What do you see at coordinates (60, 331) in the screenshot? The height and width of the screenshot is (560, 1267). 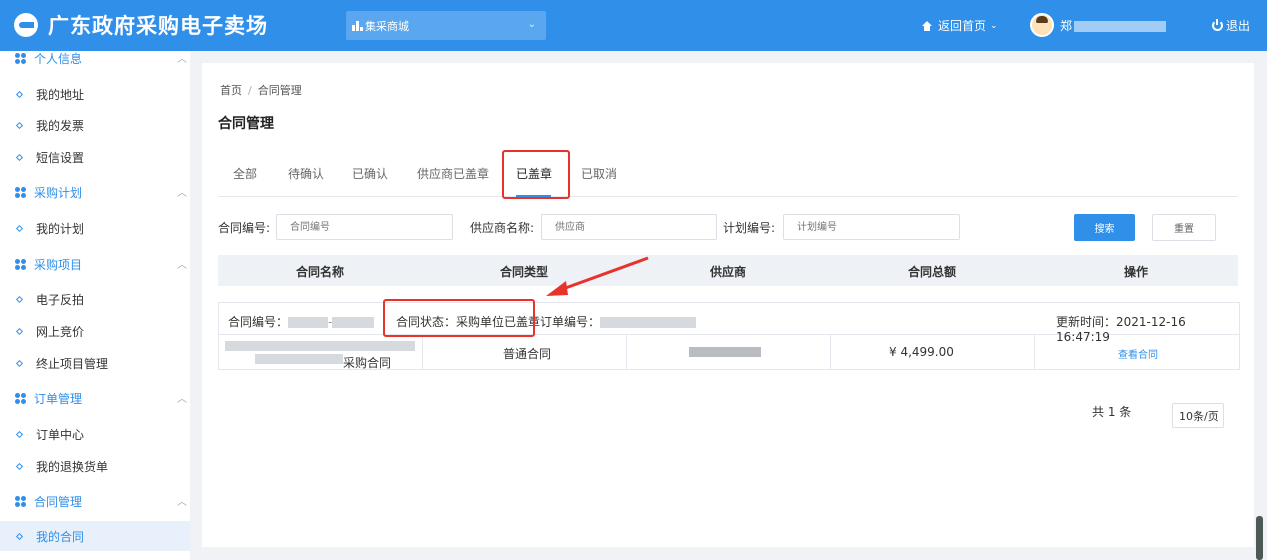 I see `sidebar-item-label: 网上竞价` at bounding box center [60, 331].